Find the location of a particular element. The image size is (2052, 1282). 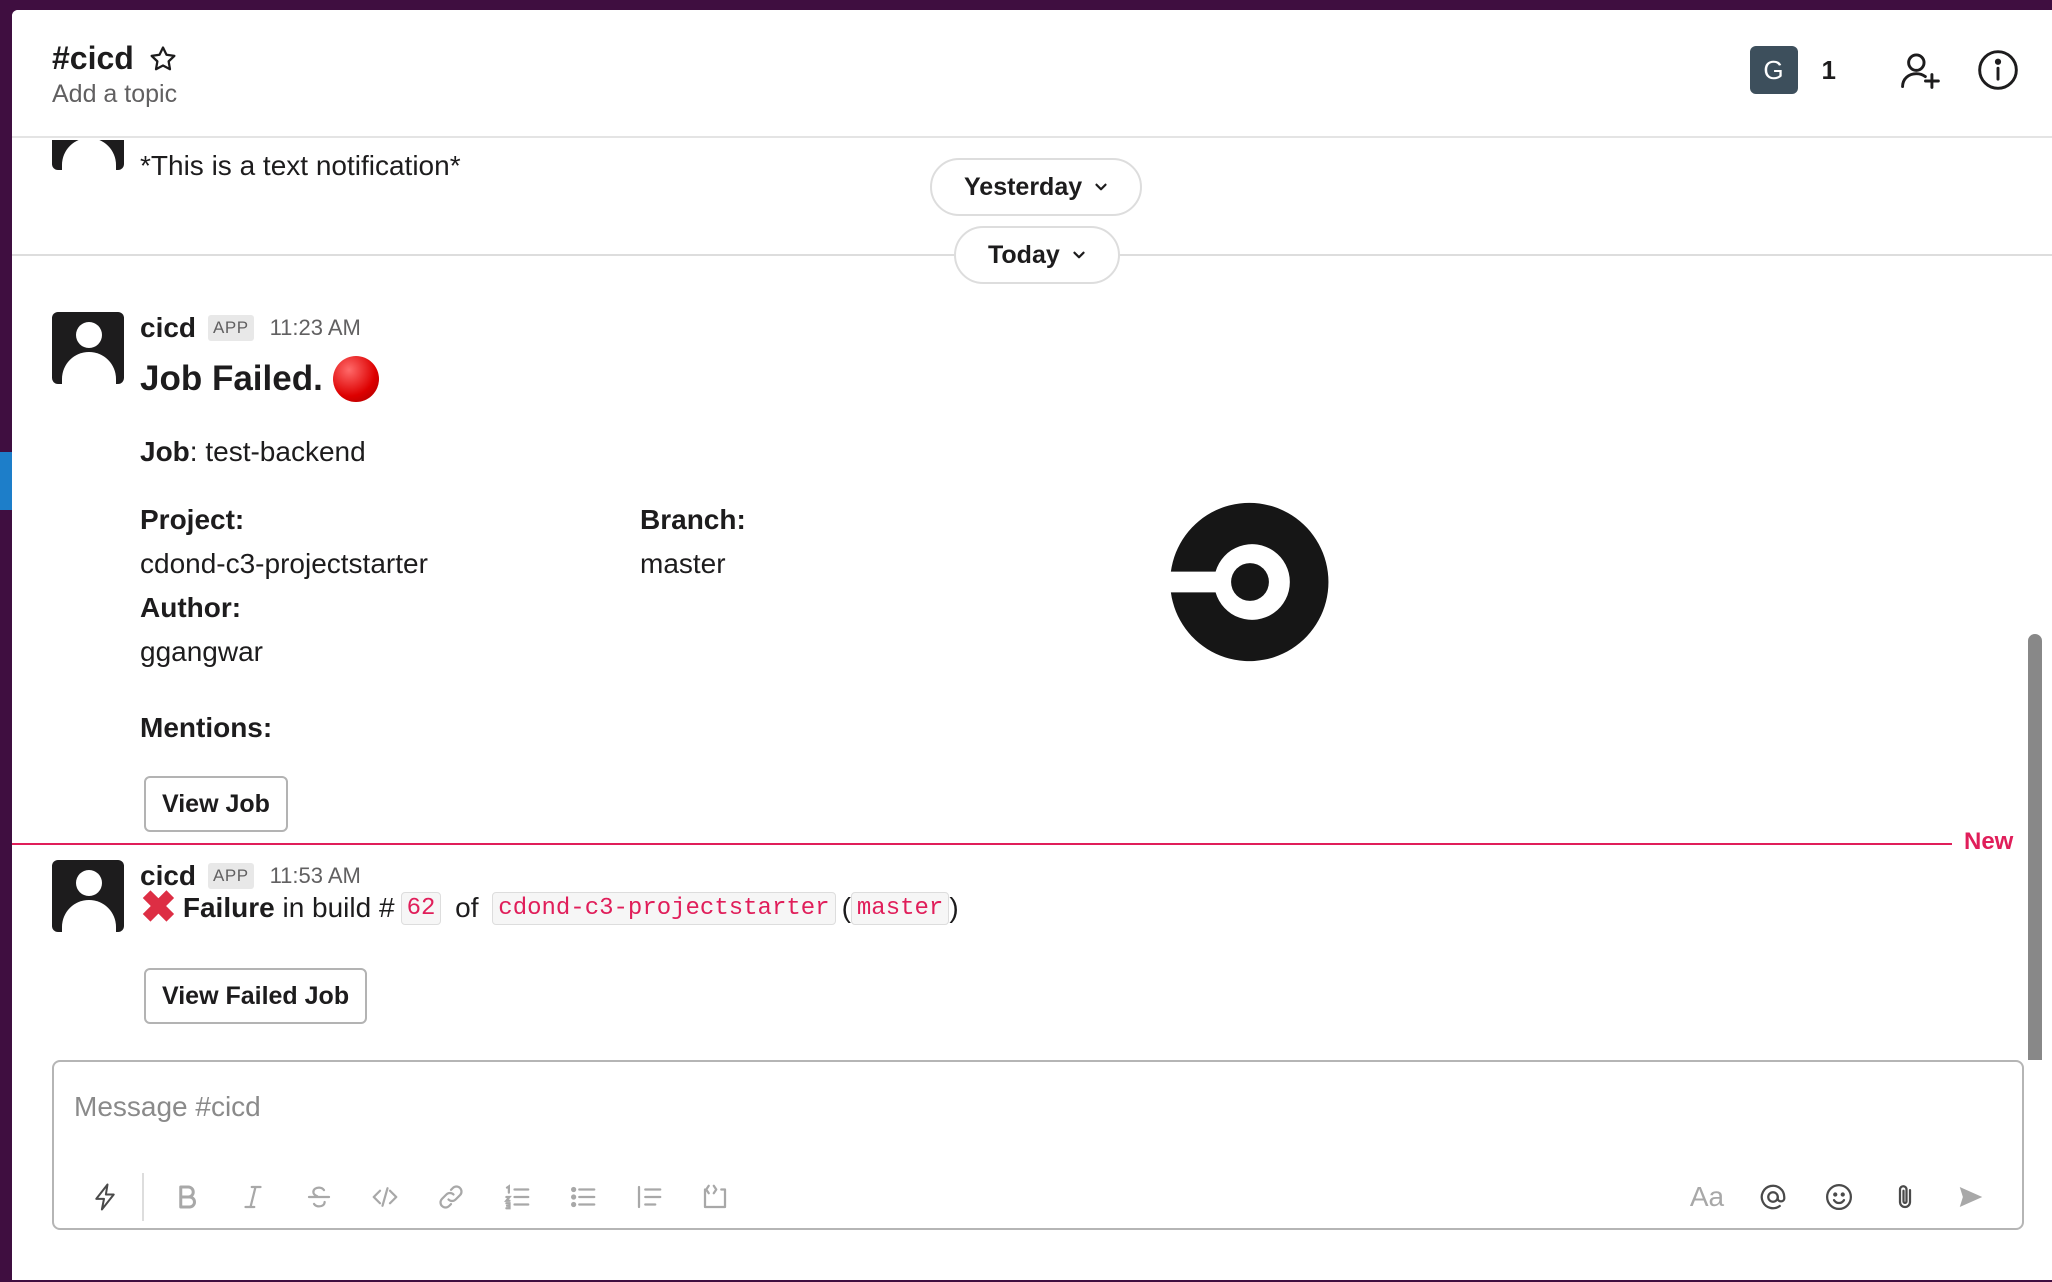

channel-name: #cicd is located at coordinates (93, 58).